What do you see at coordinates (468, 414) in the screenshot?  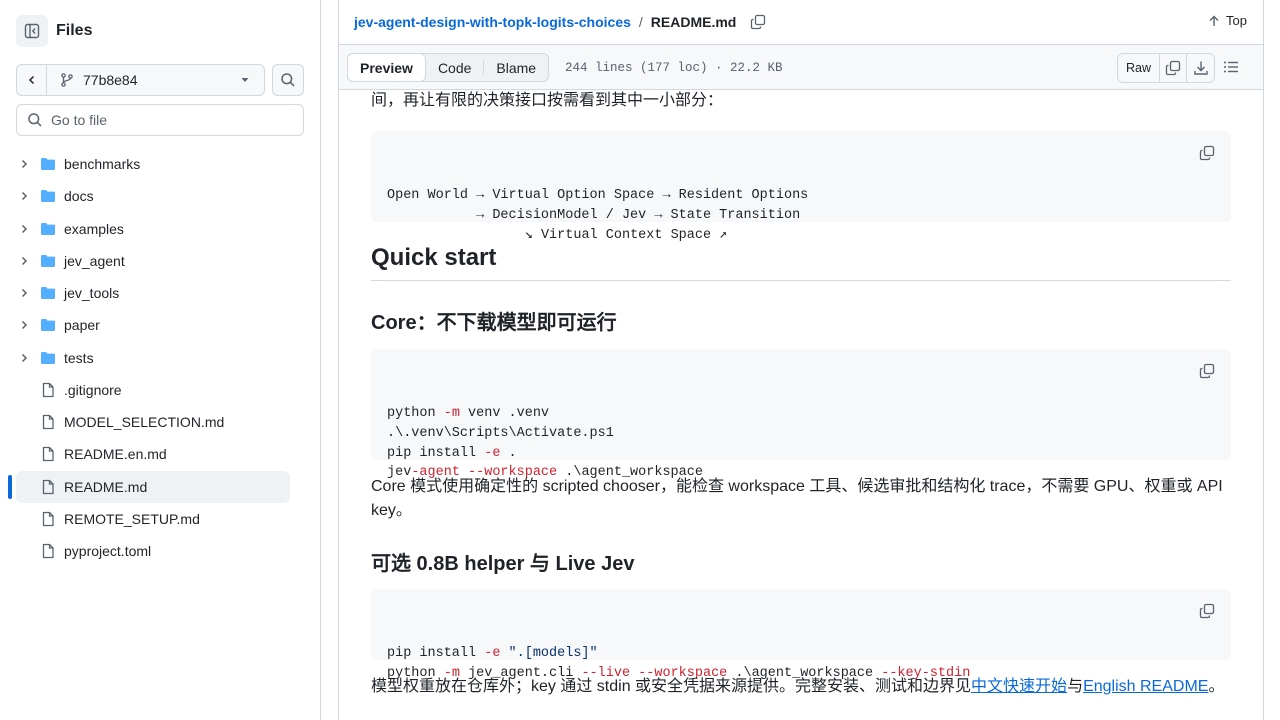 I see `code-line: python -m venv .venv` at bounding box center [468, 414].